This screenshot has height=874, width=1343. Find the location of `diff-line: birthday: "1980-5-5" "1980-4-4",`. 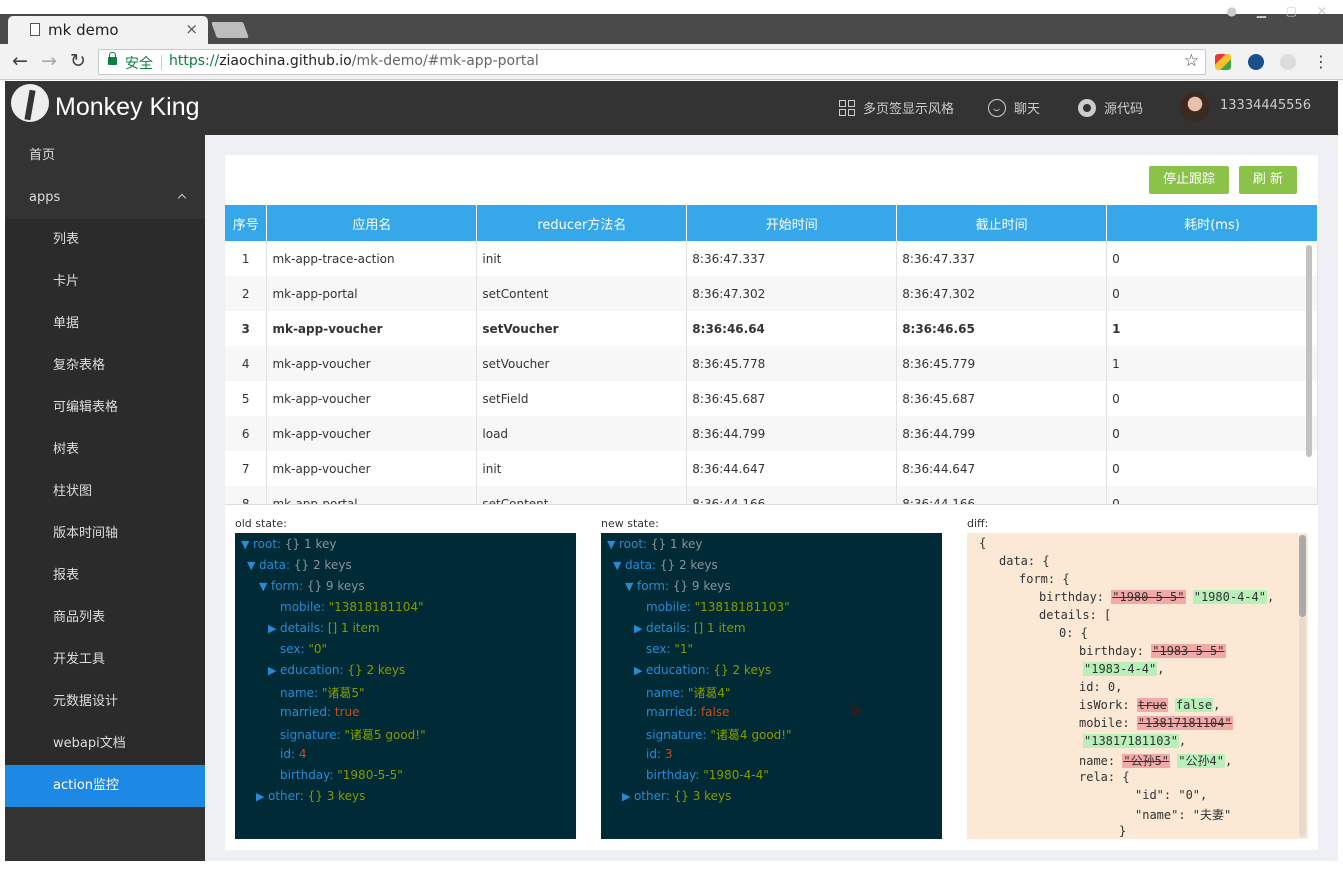

diff-line: birthday: "1980-5-5" "1980-4-4", is located at coordinates (1157, 597).